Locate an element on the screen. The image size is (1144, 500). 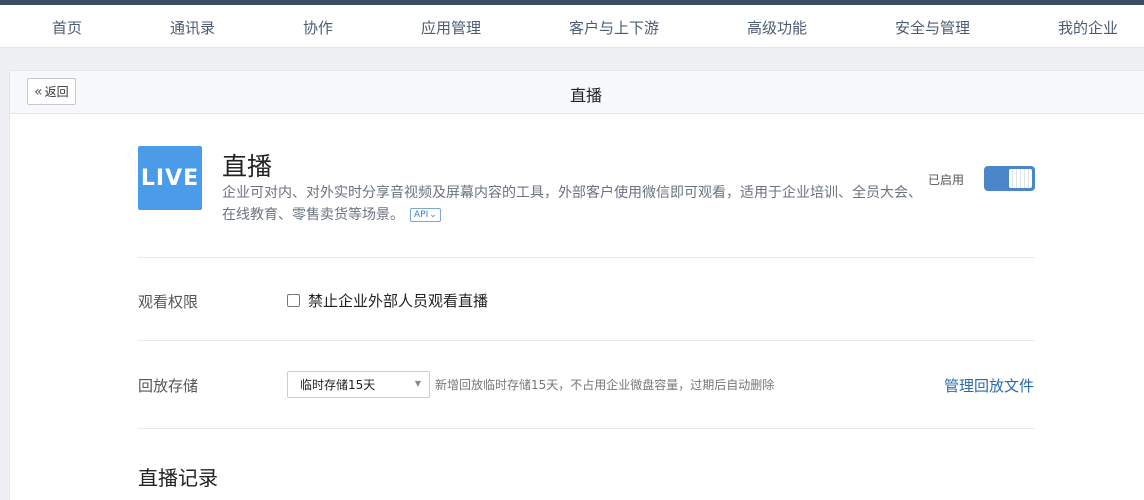
storage-duration-value: 临时存储15天 is located at coordinates (338, 385).